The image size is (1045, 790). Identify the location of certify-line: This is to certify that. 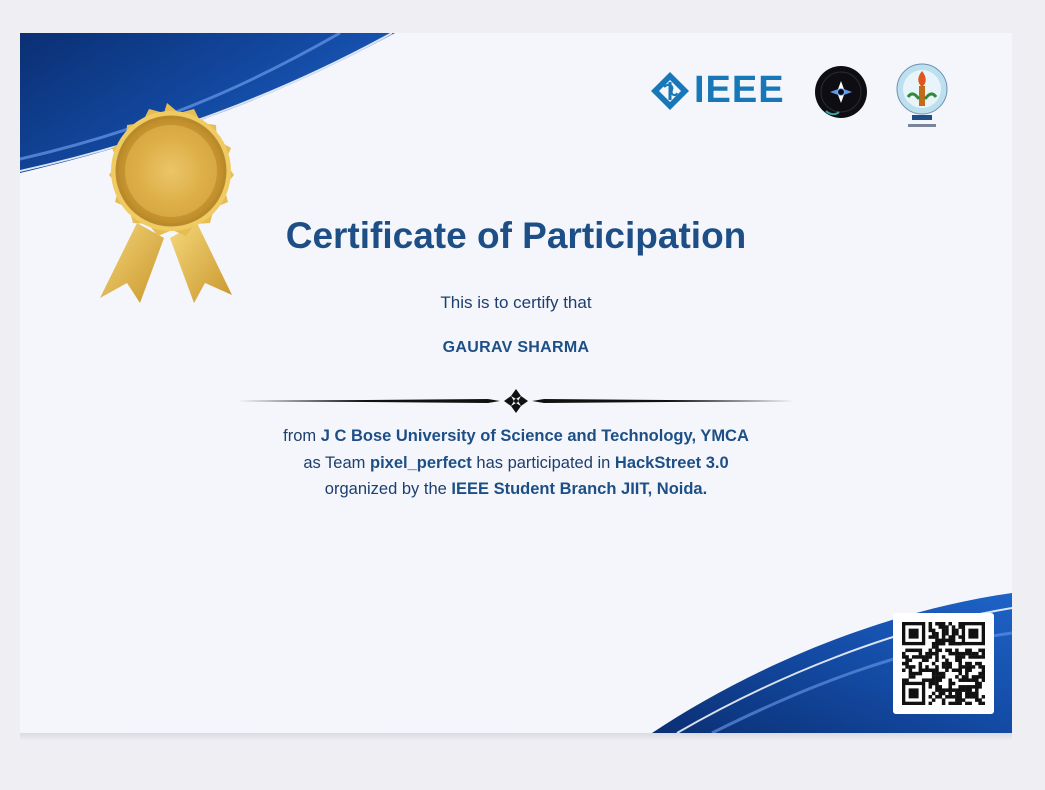
(516, 302).